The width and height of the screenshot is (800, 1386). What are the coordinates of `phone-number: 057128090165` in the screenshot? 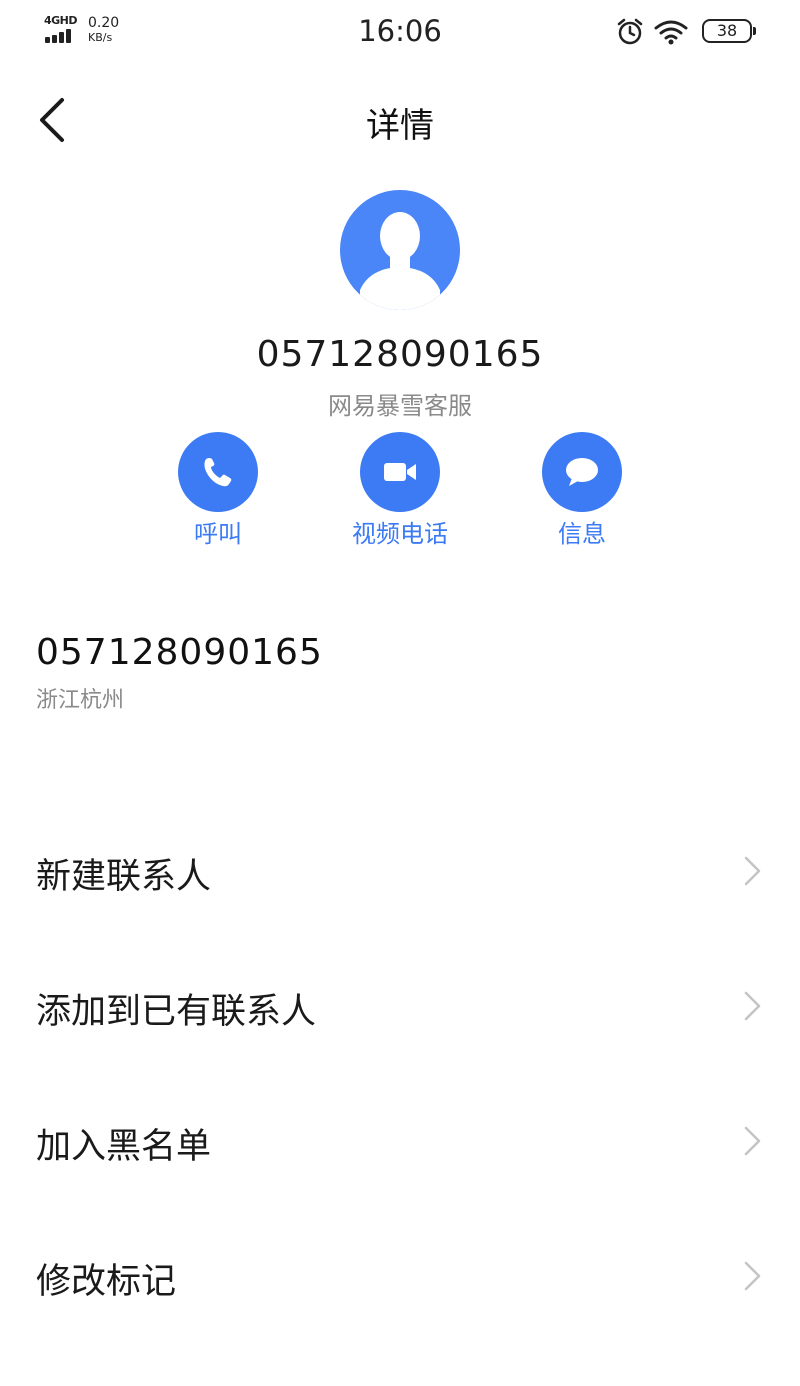 It's located at (179, 652).